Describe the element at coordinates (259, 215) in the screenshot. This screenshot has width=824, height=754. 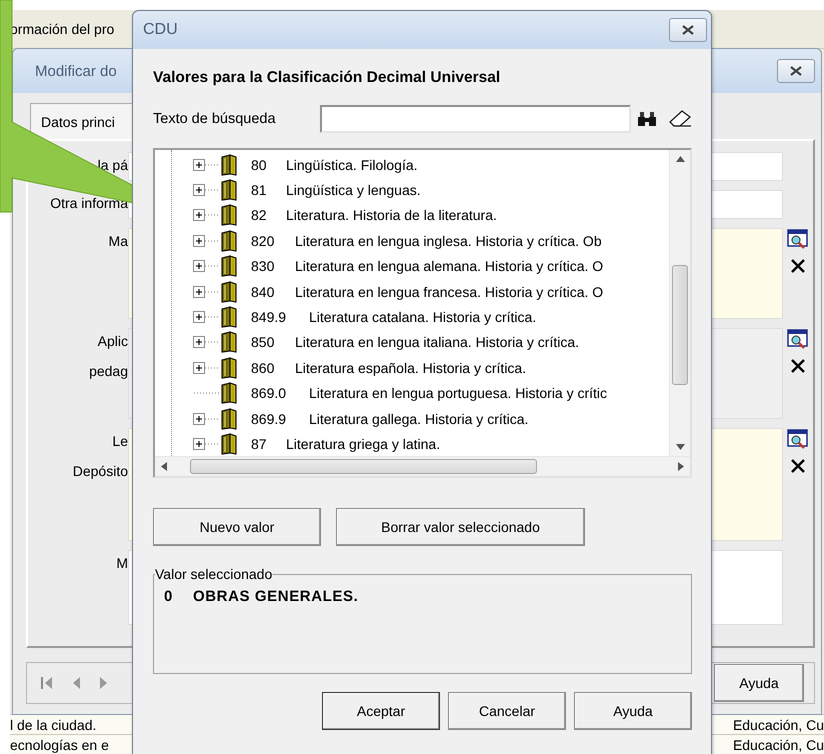
I see `code-text: 82` at that location.